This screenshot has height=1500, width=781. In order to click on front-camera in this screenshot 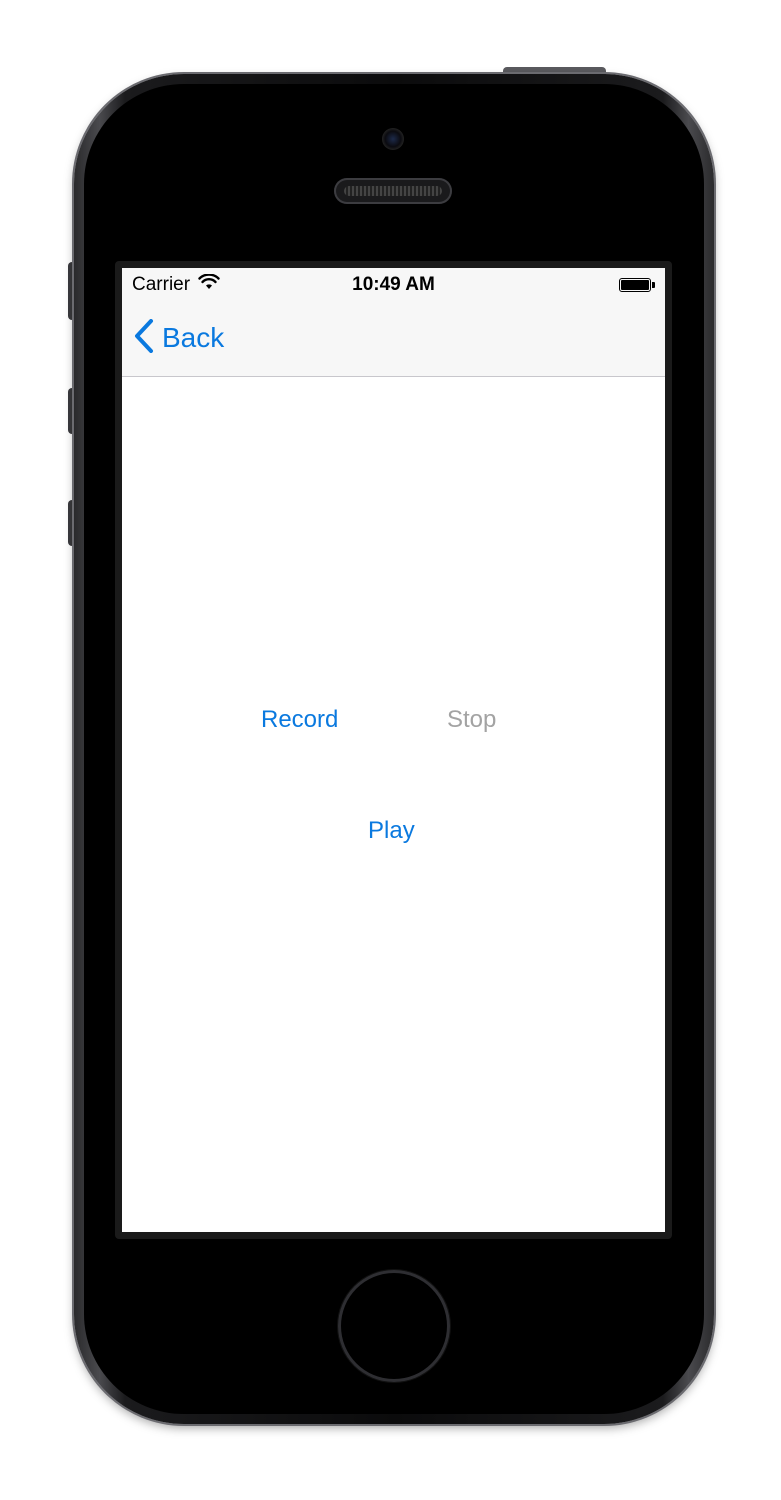, I will do `click(393, 139)`.